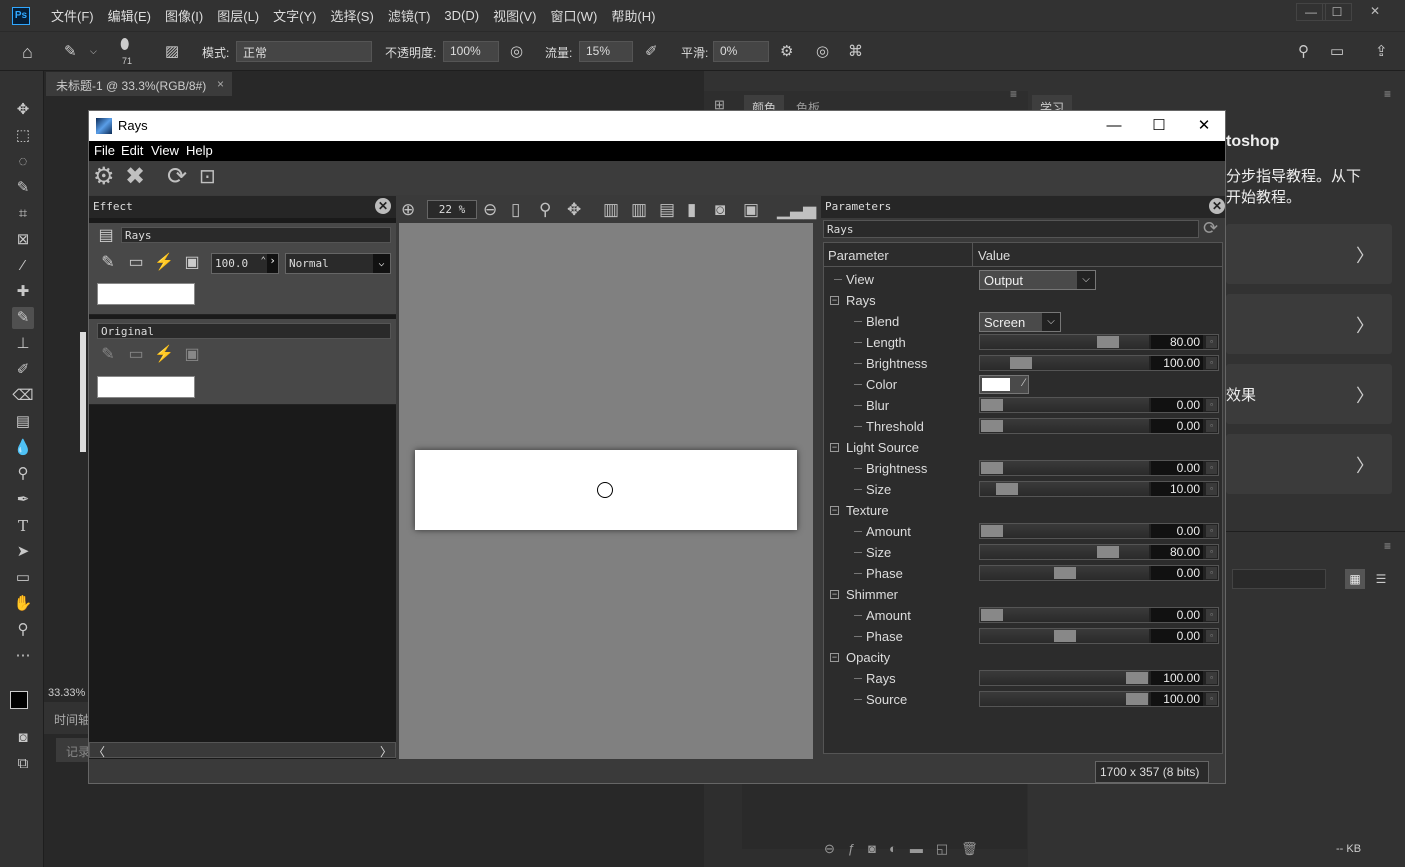 The image size is (1405, 867). I want to click on ps-menu-file: 文件(F), so click(72, 15).